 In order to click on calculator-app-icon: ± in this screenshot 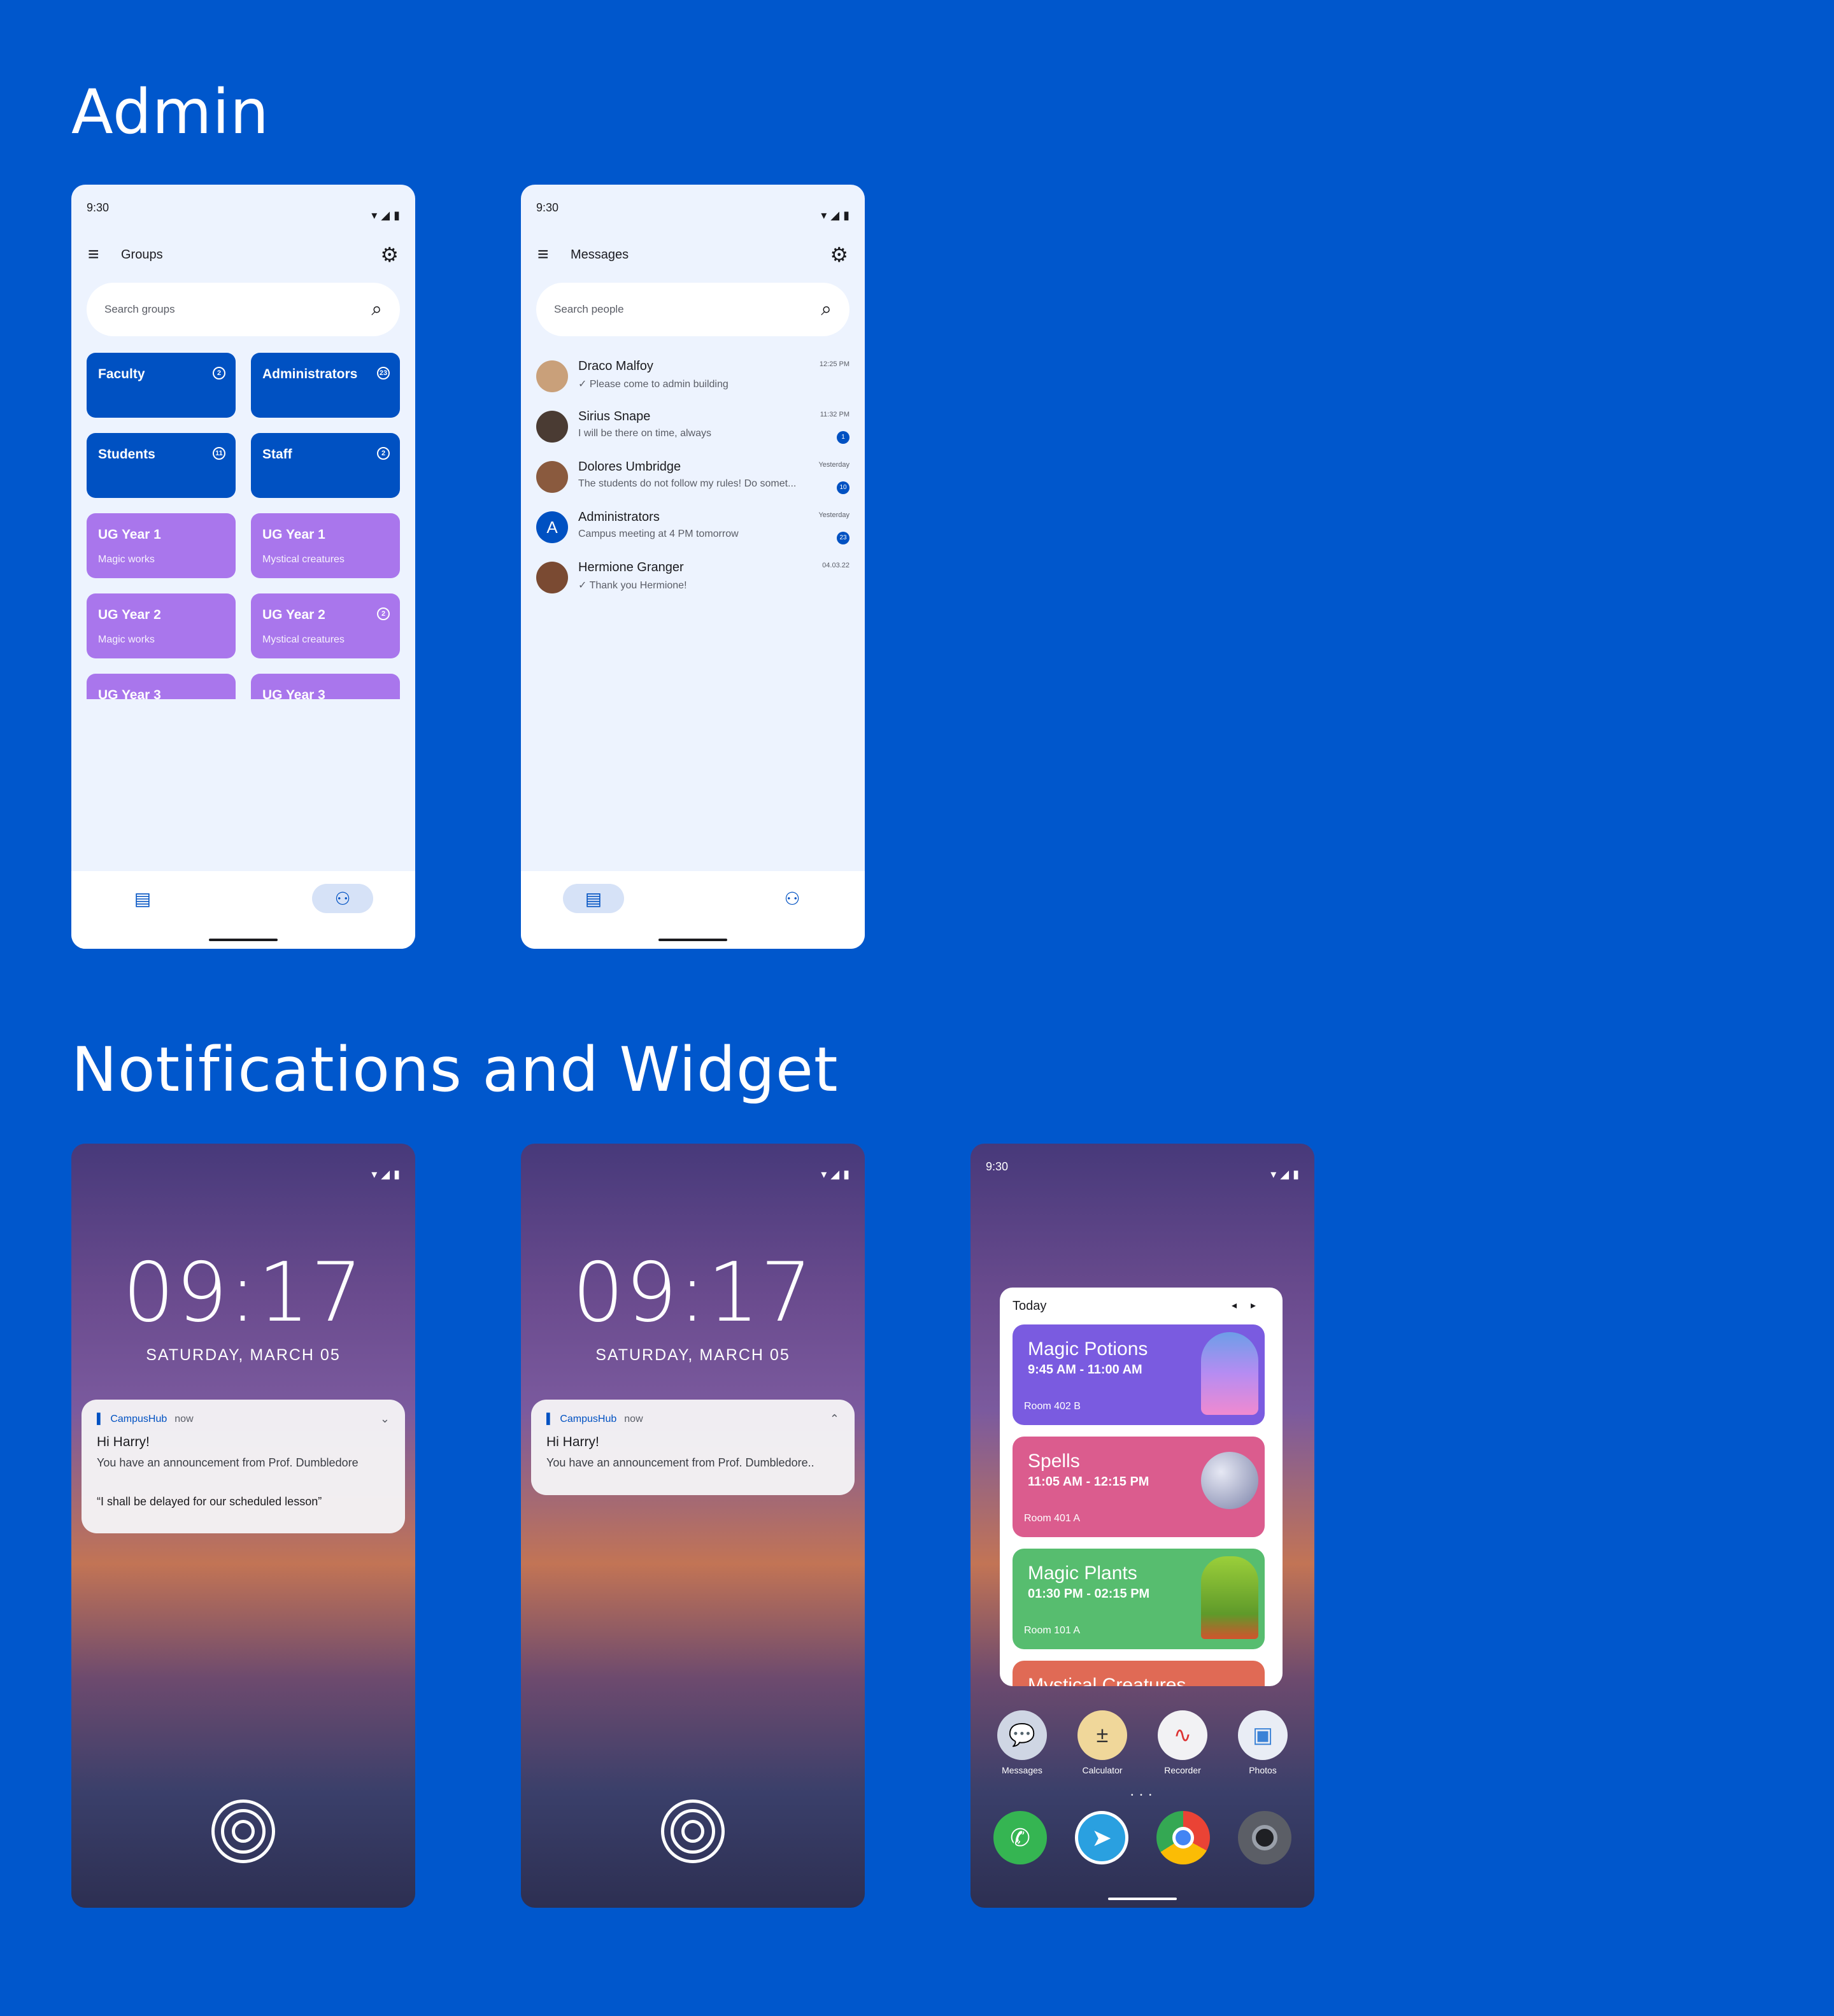, I will do `click(1102, 1735)`.